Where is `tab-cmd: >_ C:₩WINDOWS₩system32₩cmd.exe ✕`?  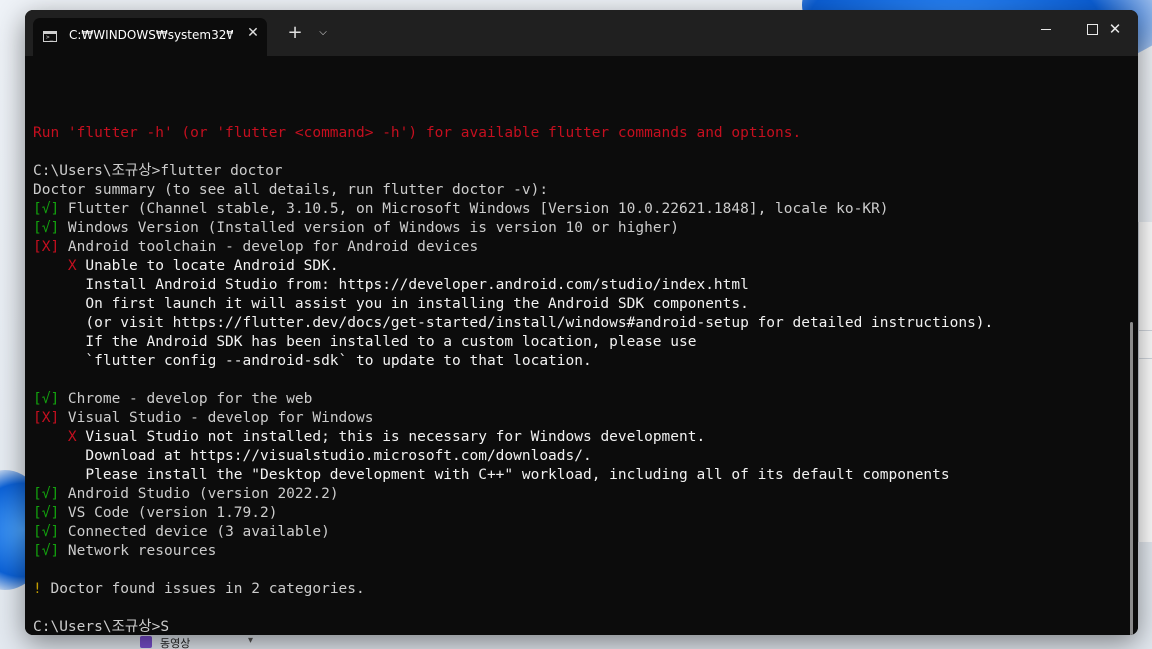
tab-cmd: >_ C:₩WINDOWS₩system32₩cmd.exe ✕ is located at coordinates (150, 37).